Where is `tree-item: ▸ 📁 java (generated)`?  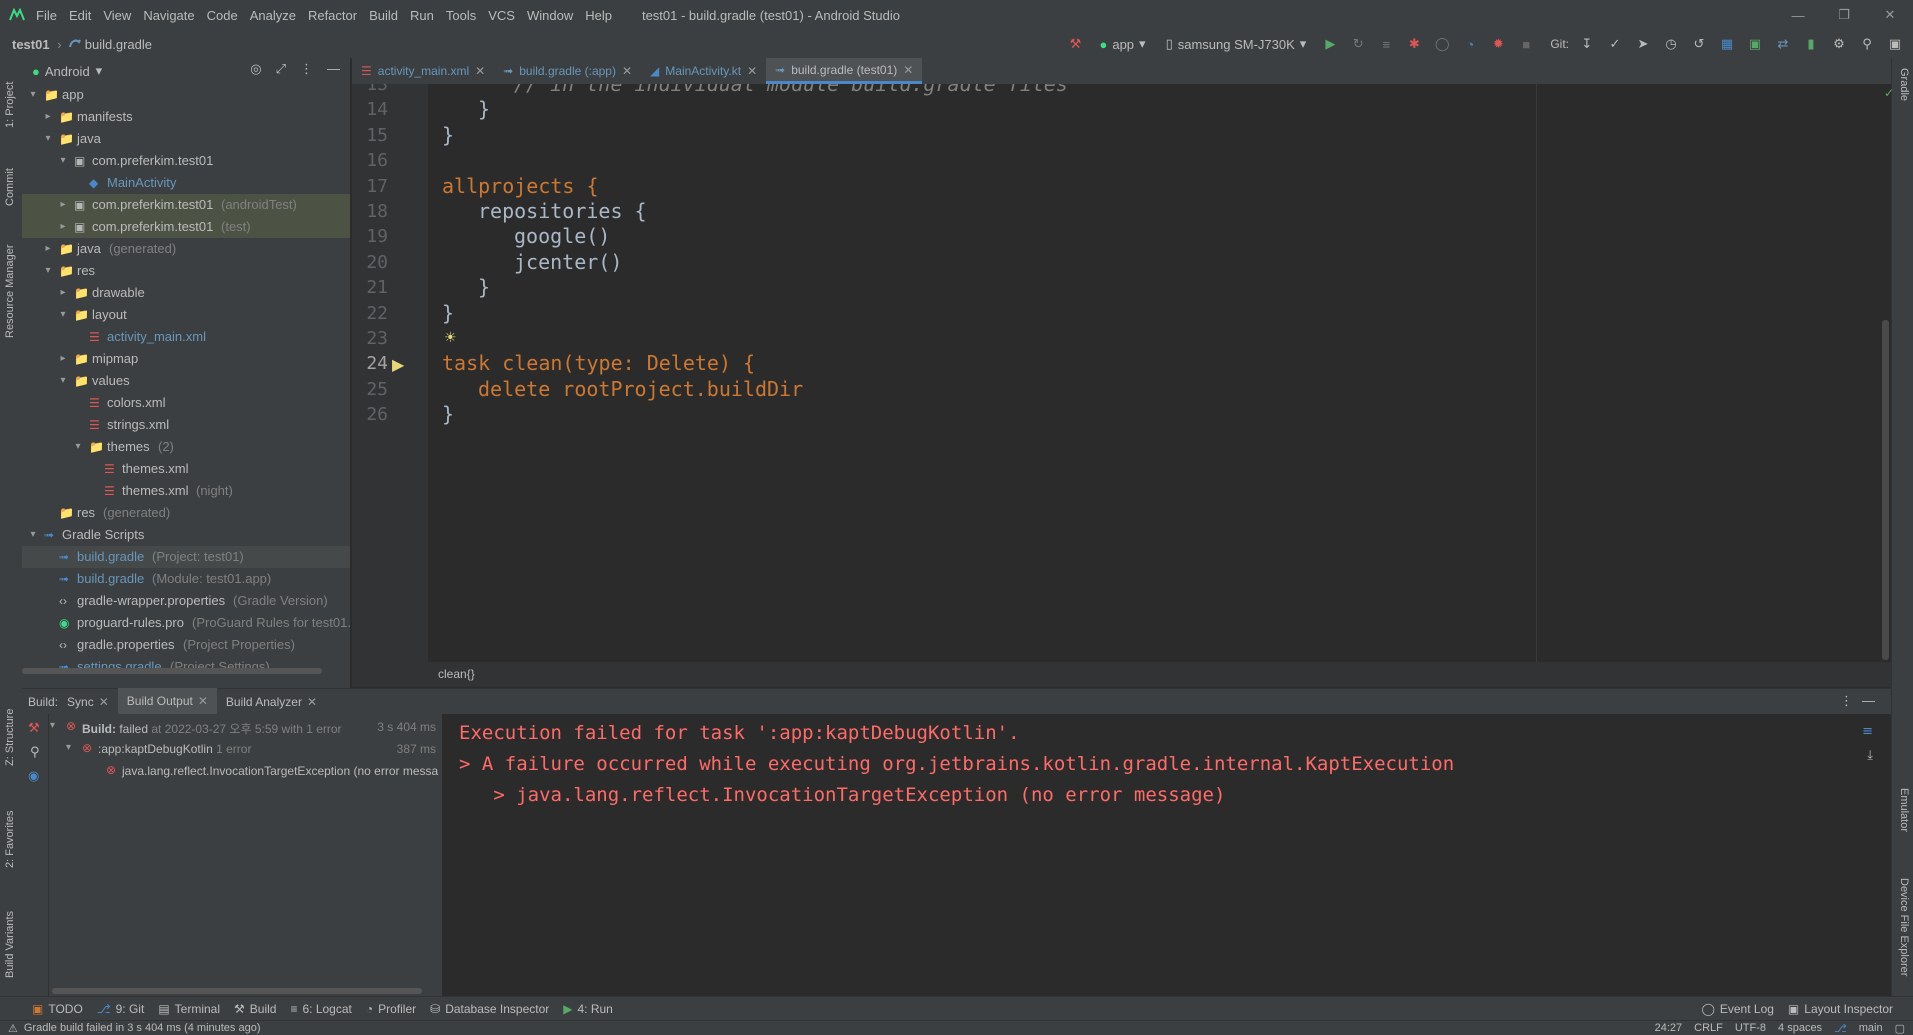 tree-item: ▸ 📁 java (generated) is located at coordinates (186, 249).